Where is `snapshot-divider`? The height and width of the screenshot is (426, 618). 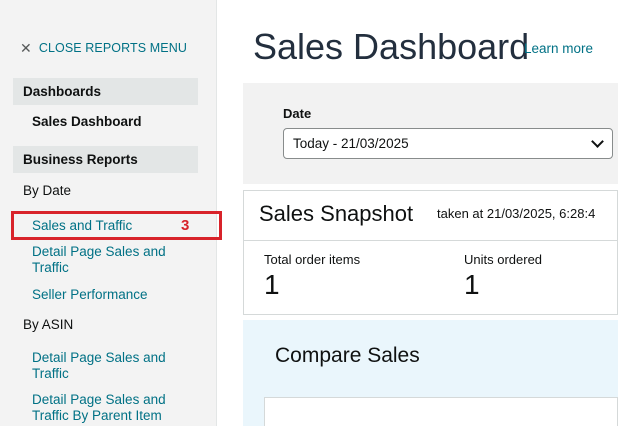 snapshot-divider is located at coordinates (431, 240).